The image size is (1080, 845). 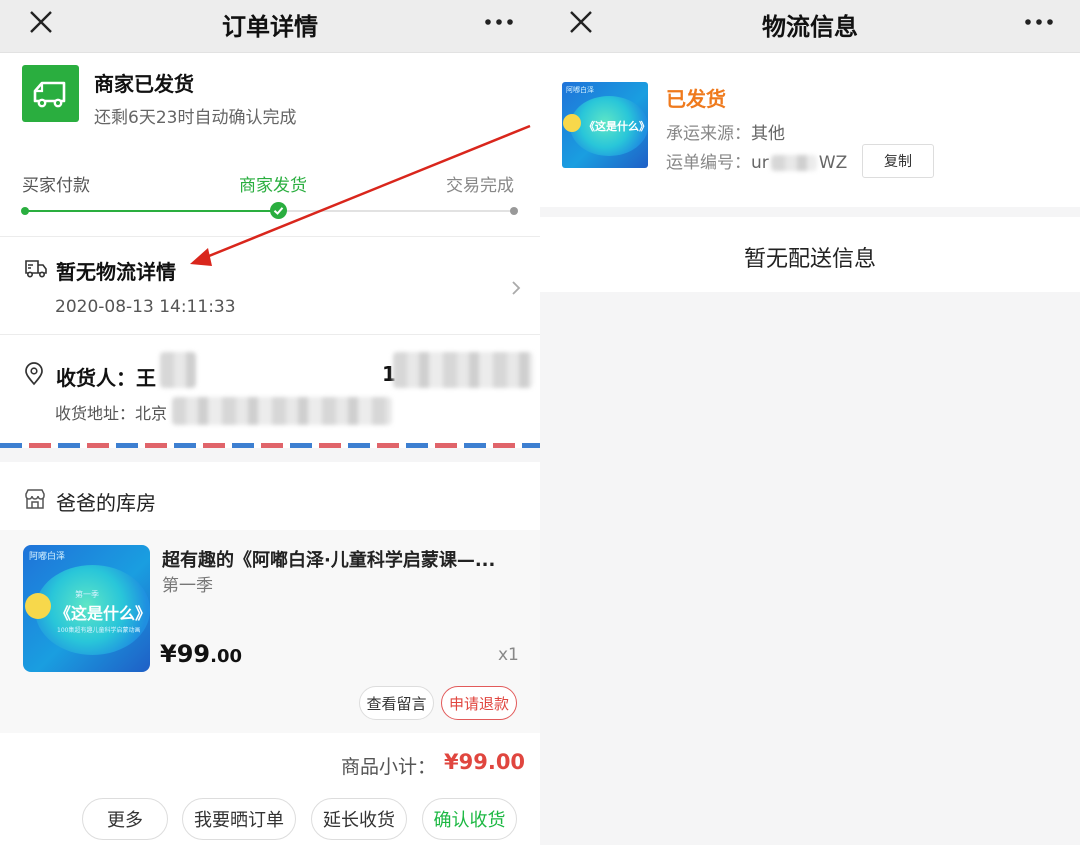 I want to click on tracking-suffix: WZ, so click(x=833, y=163).